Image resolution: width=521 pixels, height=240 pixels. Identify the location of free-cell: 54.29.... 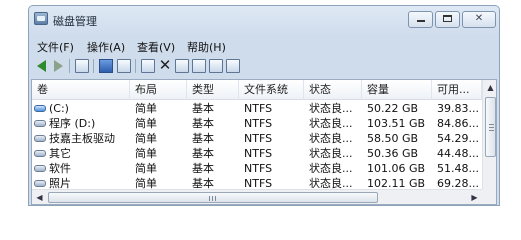
(458, 138).